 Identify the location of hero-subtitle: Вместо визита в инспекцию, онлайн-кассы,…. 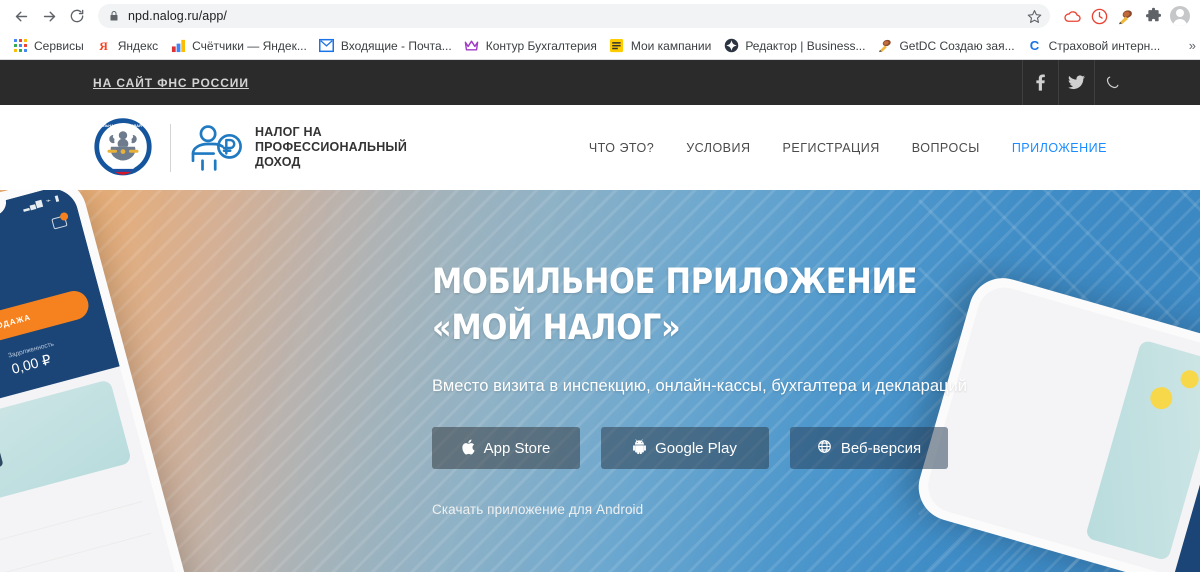
(700, 386).